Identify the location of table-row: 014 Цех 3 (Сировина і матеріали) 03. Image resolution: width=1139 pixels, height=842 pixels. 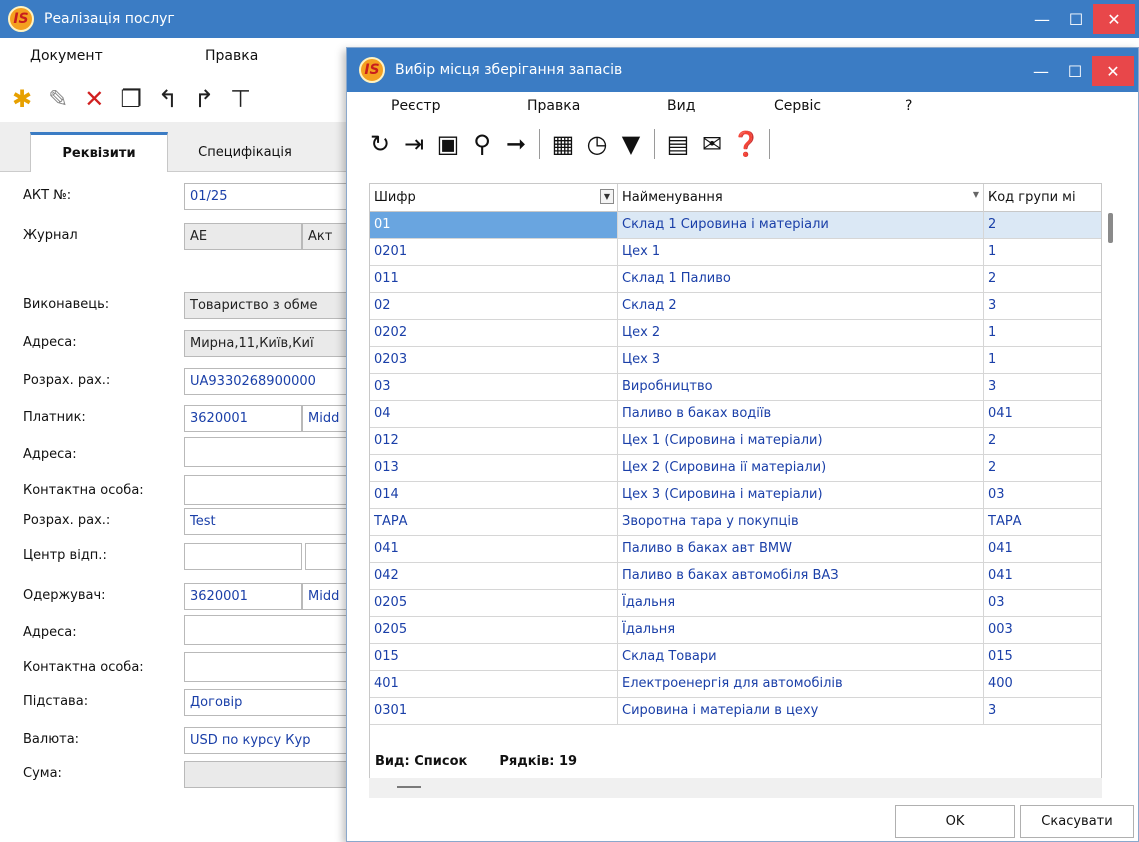
(735, 495).